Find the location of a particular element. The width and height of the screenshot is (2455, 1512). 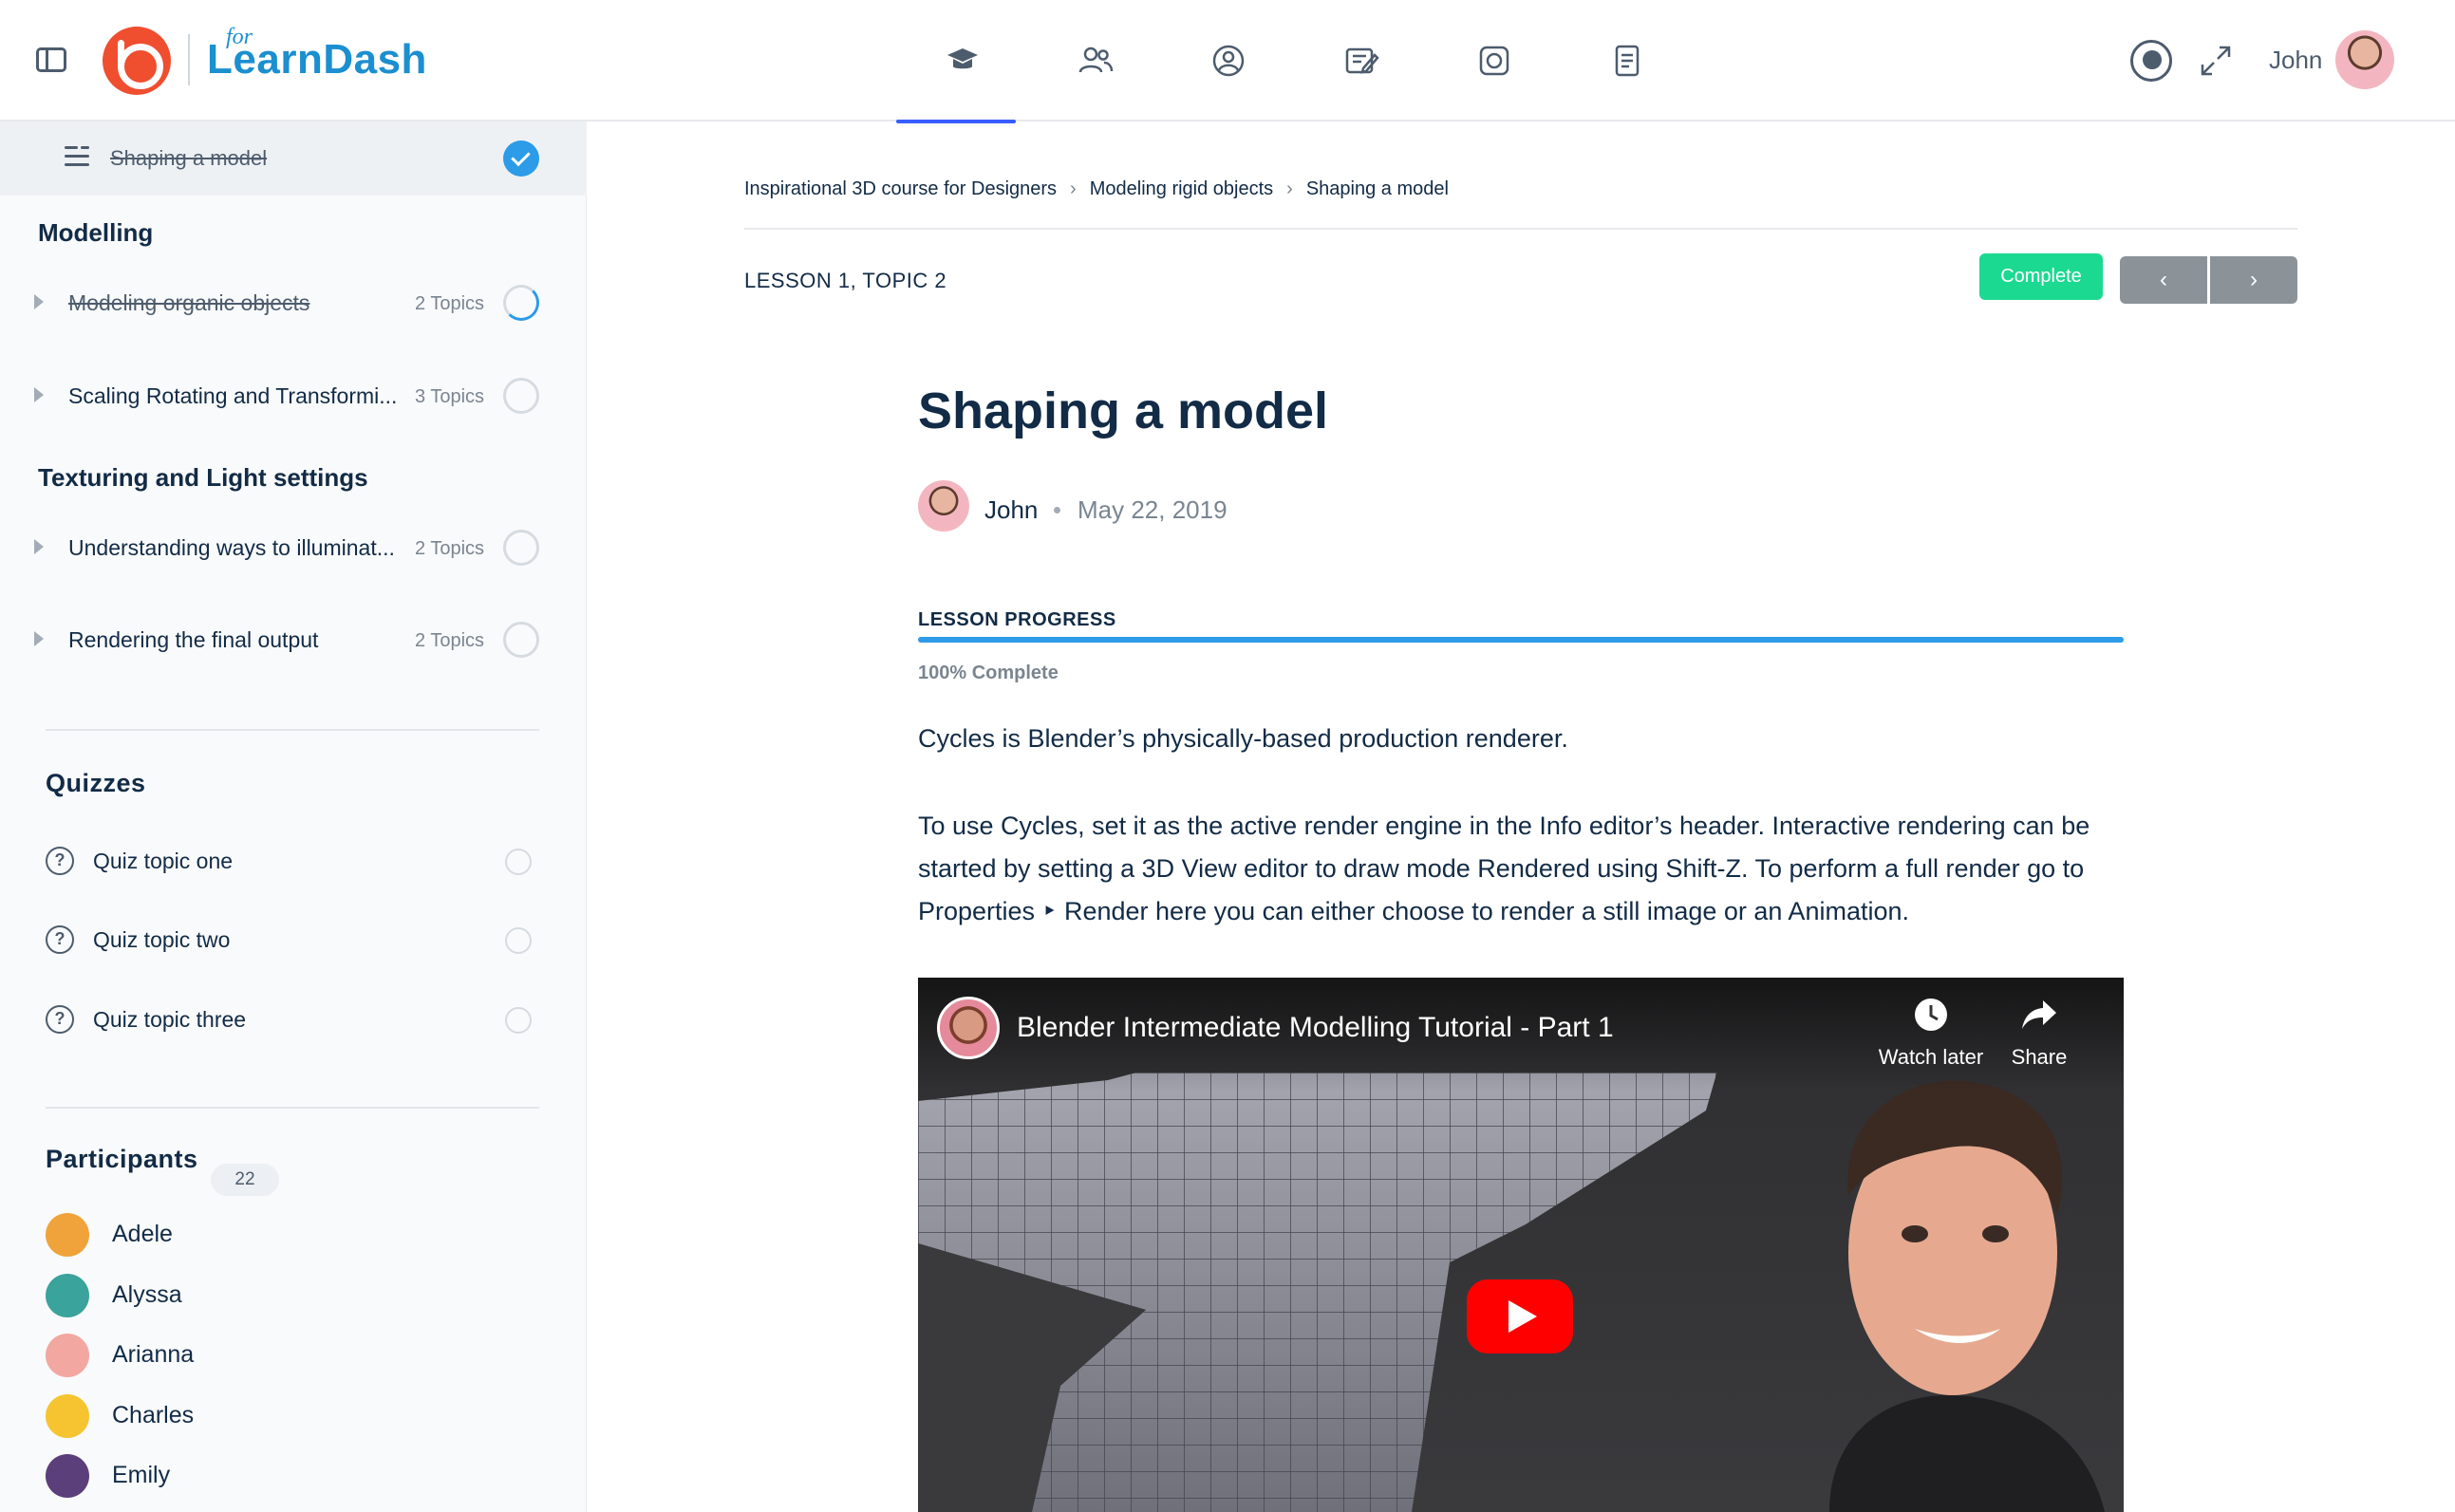

lesson-progress-bar is located at coordinates (1521, 640).